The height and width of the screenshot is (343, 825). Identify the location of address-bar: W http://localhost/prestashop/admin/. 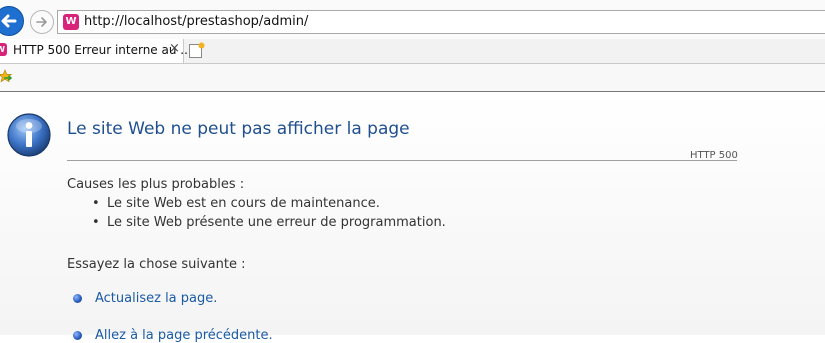
(441, 22).